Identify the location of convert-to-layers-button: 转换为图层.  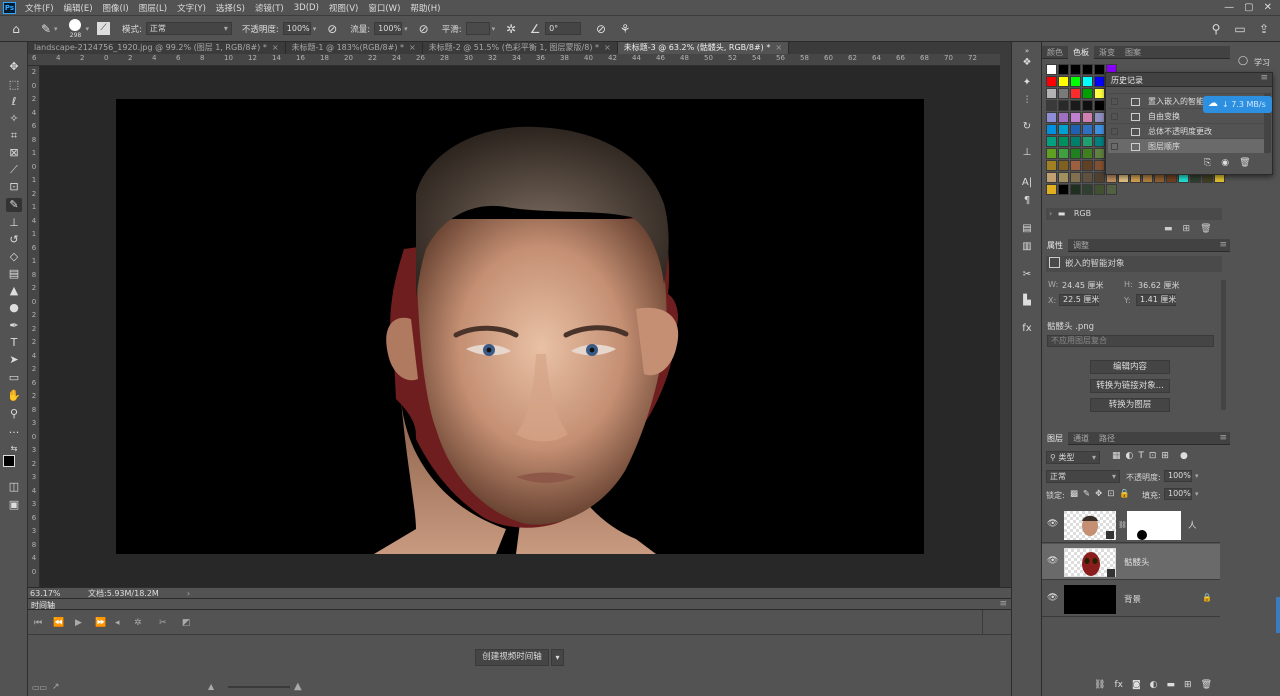
(1130, 405).